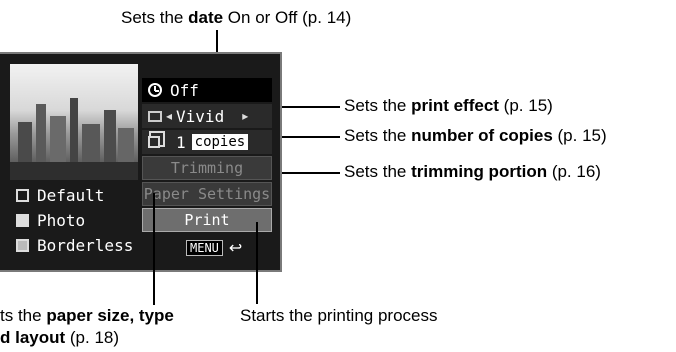  I want to click on annotation-print-effect: Sets the print effect (p. 15), so click(448, 105).